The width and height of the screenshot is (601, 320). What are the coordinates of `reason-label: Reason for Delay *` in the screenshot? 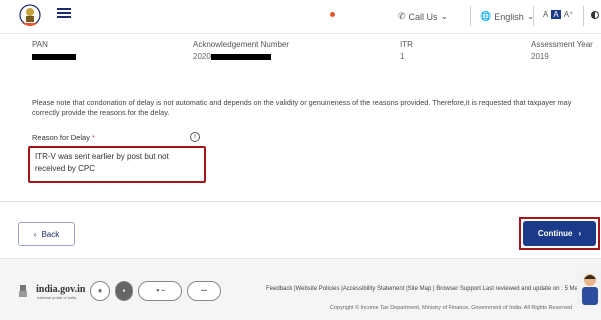 It's located at (63, 137).